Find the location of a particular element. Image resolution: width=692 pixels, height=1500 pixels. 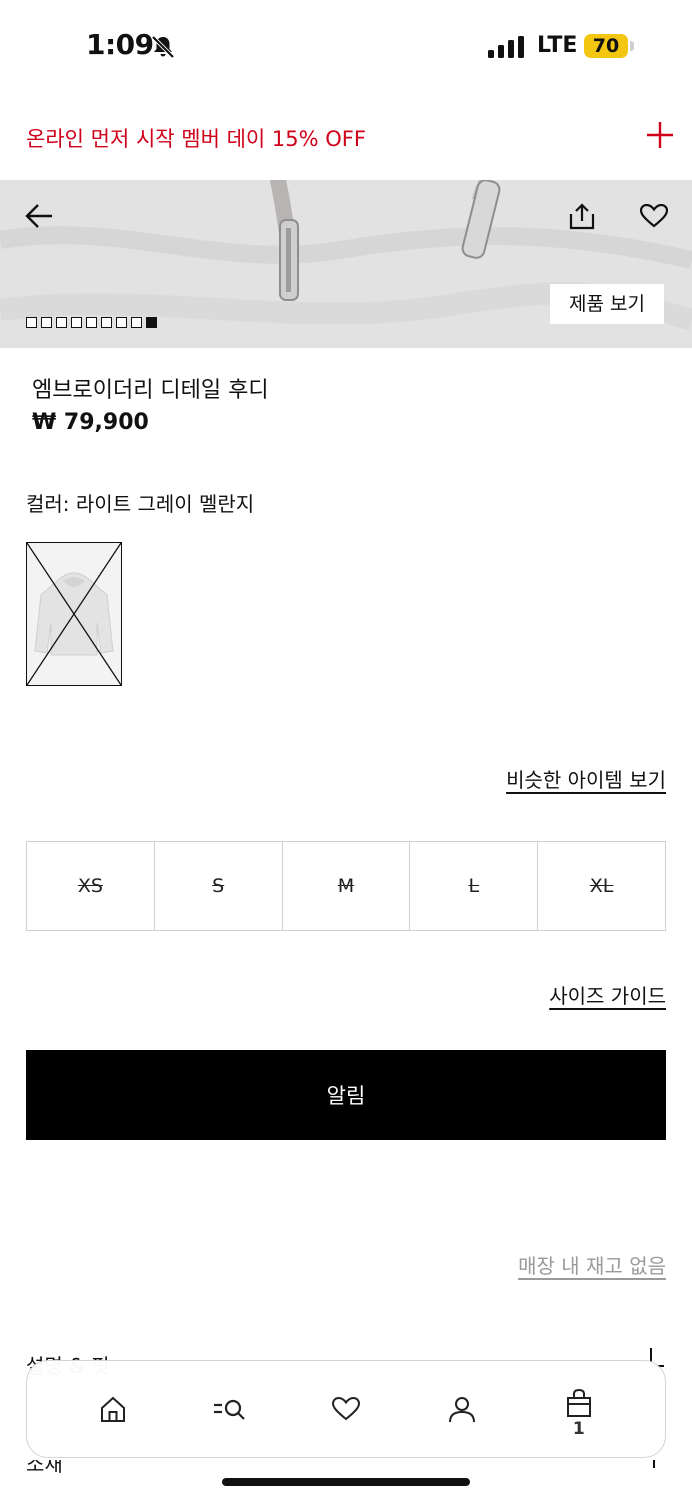

color-label: 컬러: 라이트 그레이 멜란지 is located at coordinates (140, 504).